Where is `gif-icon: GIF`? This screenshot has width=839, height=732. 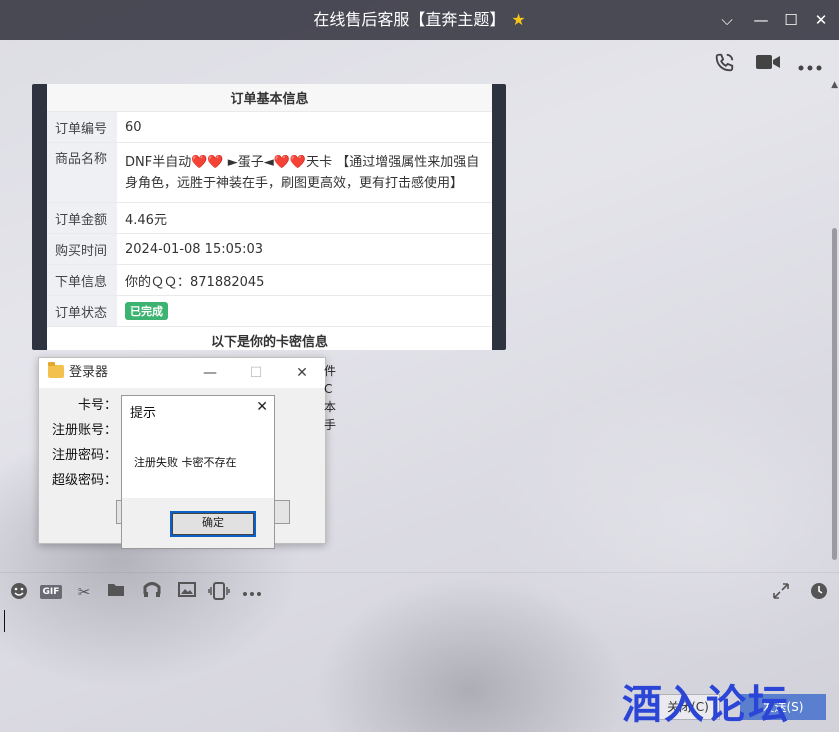 gif-icon: GIF is located at coordinates (51, 592).